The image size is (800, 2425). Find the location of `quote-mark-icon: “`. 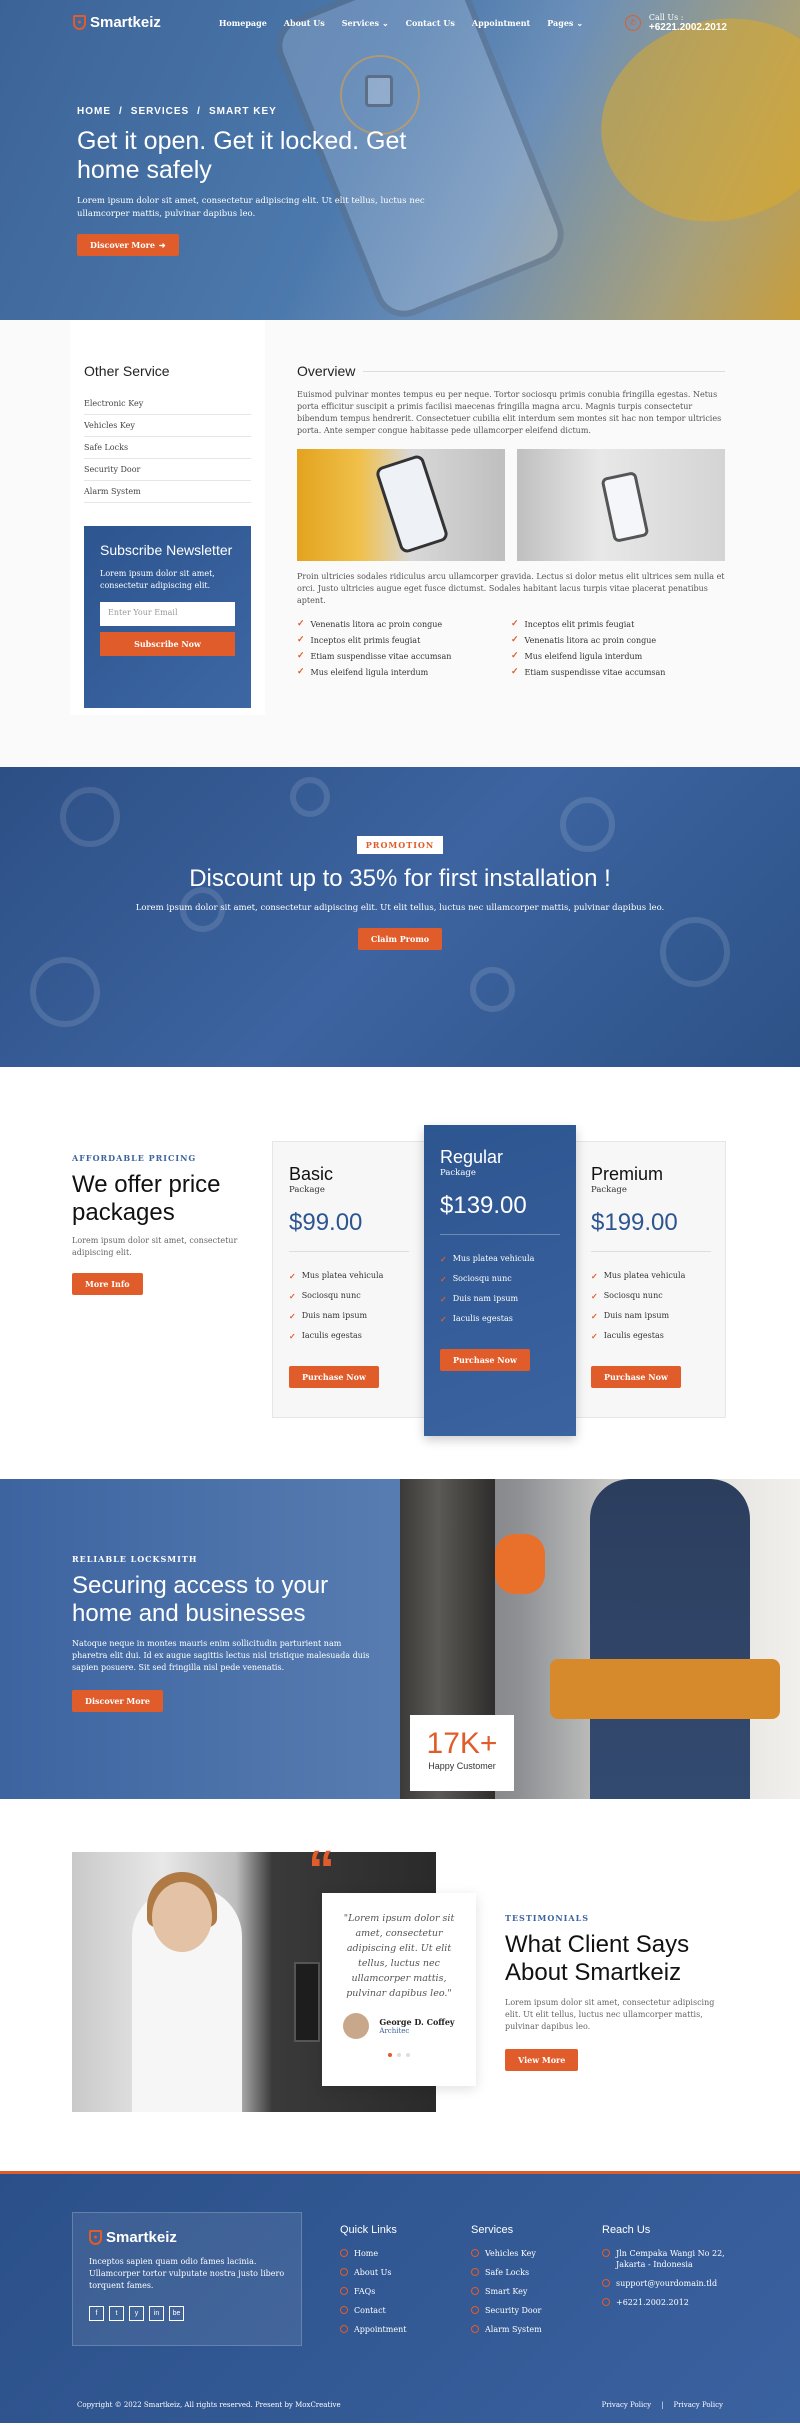

quote-mark-icon: “ is located at coordinates (321, 1870).